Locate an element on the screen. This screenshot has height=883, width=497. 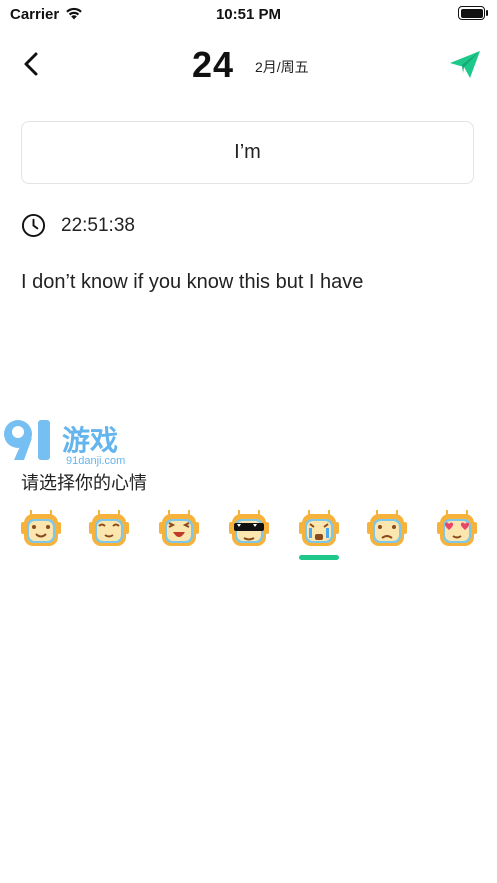
watermark-sub-text: 91danji.com is located at coordinates (95, 461).